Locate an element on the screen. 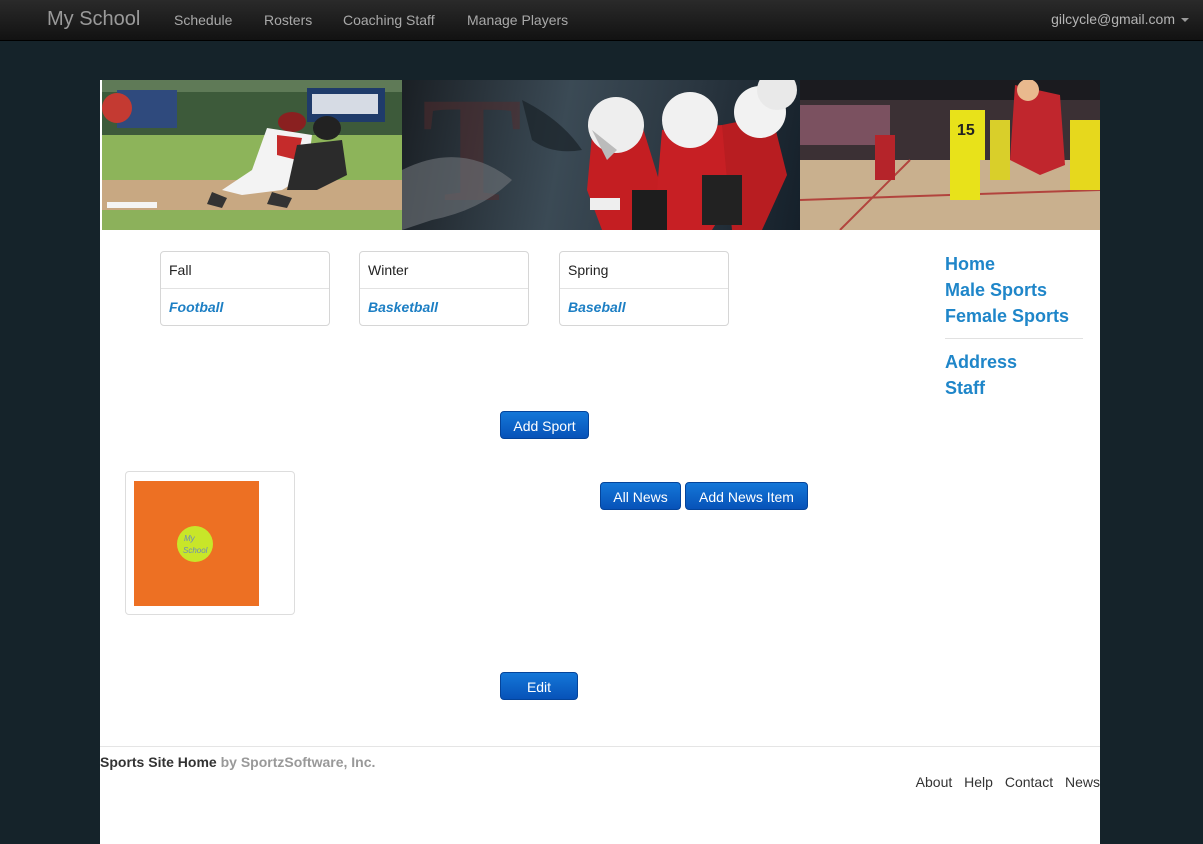  school-logo-thumbnail: My School is located at coordinates (210, 543).